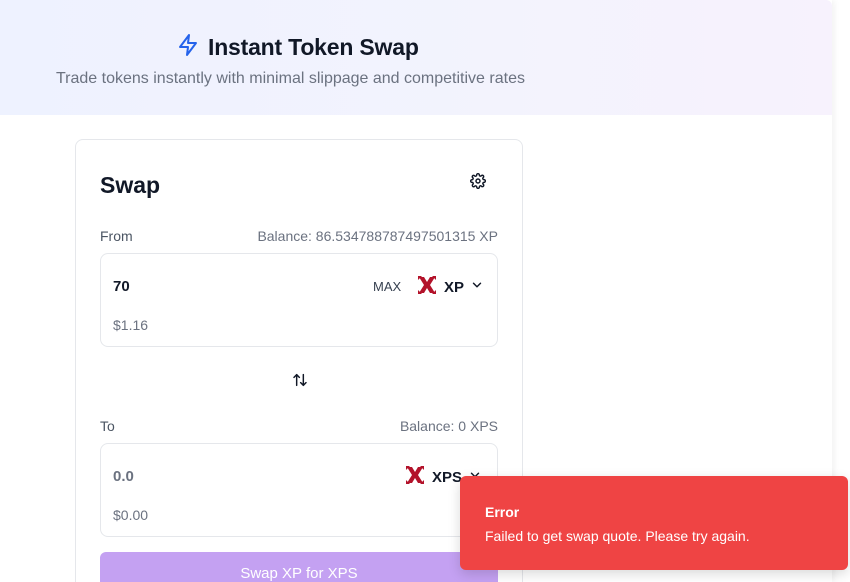  Describe the element at coordinates (188, 47) in the screenshot. I see `lightning-icon` at that location.